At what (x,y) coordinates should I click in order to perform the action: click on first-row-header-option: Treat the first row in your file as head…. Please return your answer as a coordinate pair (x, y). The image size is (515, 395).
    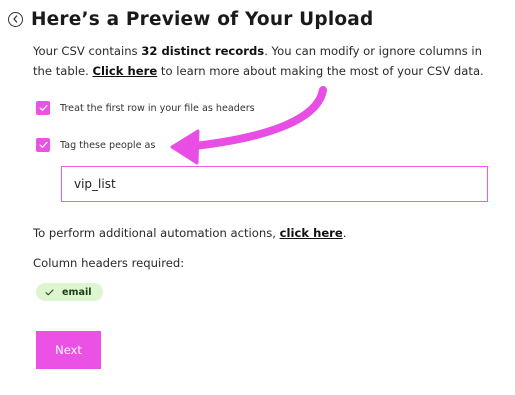
    Looking at the image, I should click on (145, 108).